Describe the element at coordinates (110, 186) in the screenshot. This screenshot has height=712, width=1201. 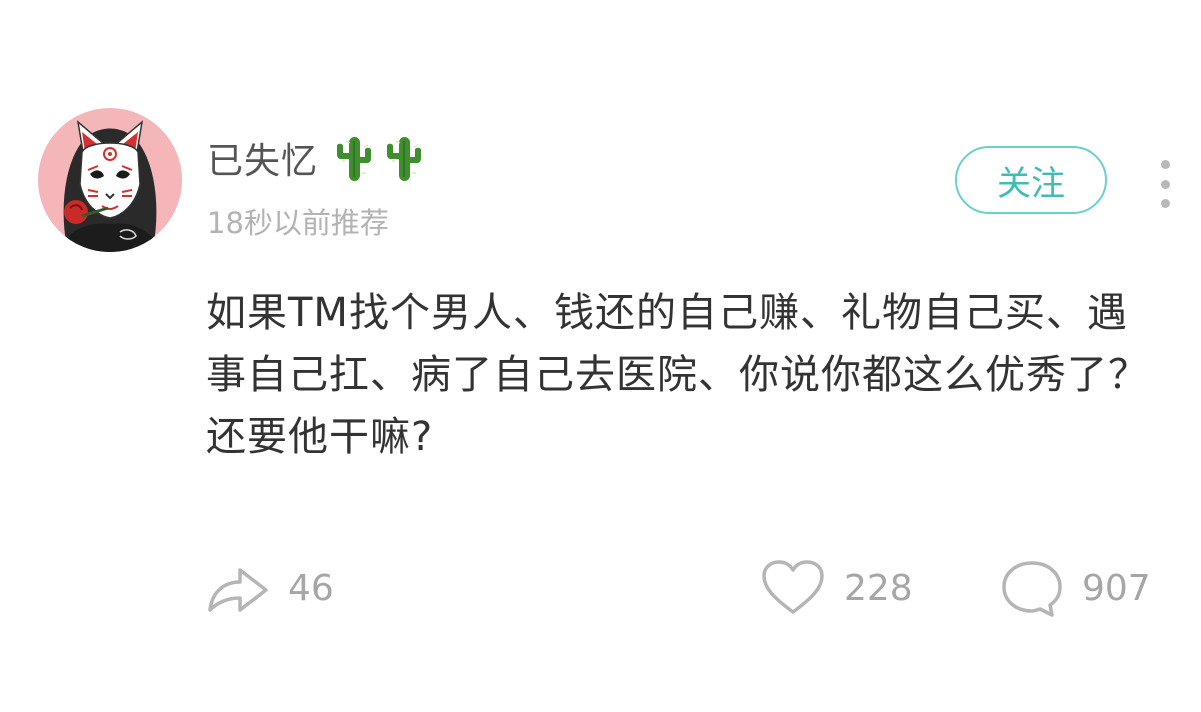
I see `fox-mask-avatar-icon` at that location.